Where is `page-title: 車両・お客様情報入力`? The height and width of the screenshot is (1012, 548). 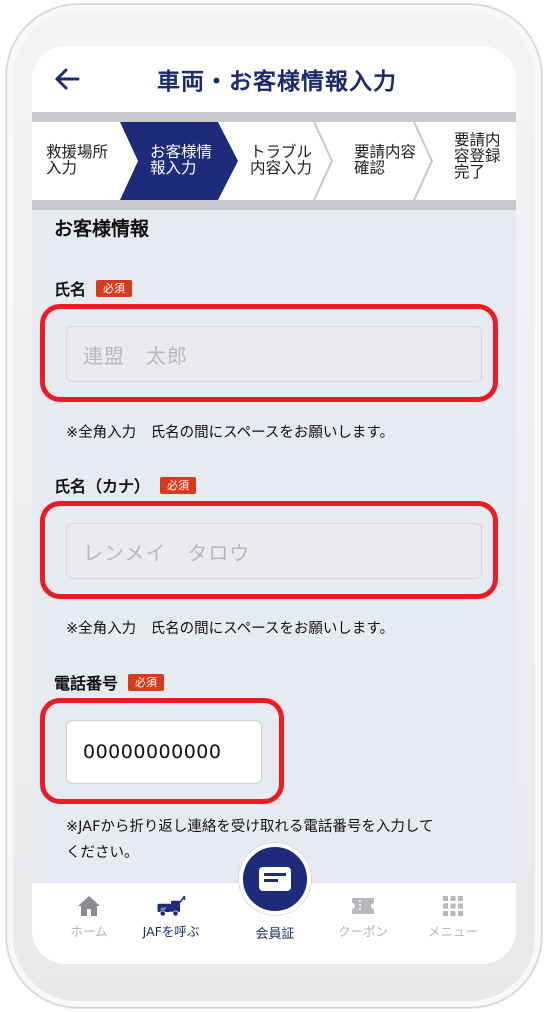 page-title: 車両・お客様情報入力 is located at coordinates (277, 82).